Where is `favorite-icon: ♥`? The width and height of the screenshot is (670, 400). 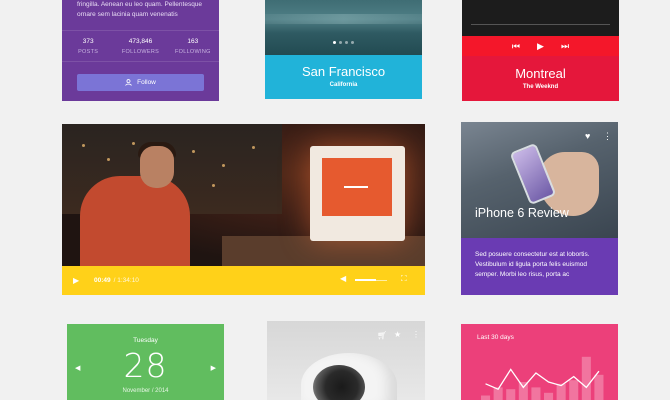
favorite-icon: ♥ is located at coordinates (587, 136).